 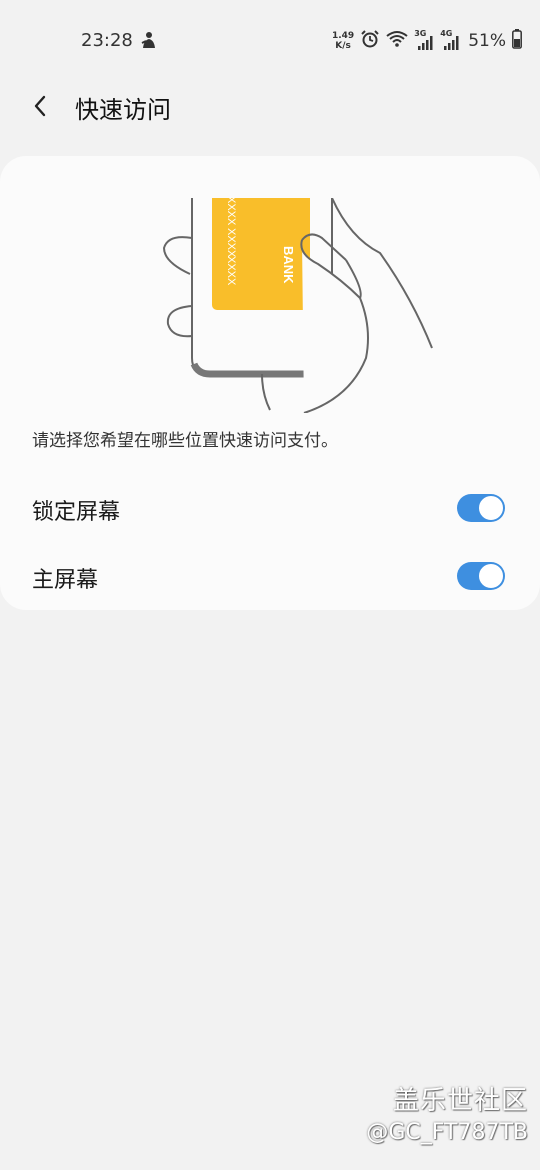 I want to click on watermark-community: 盖乐世社区, so click(x=460, y=1101).